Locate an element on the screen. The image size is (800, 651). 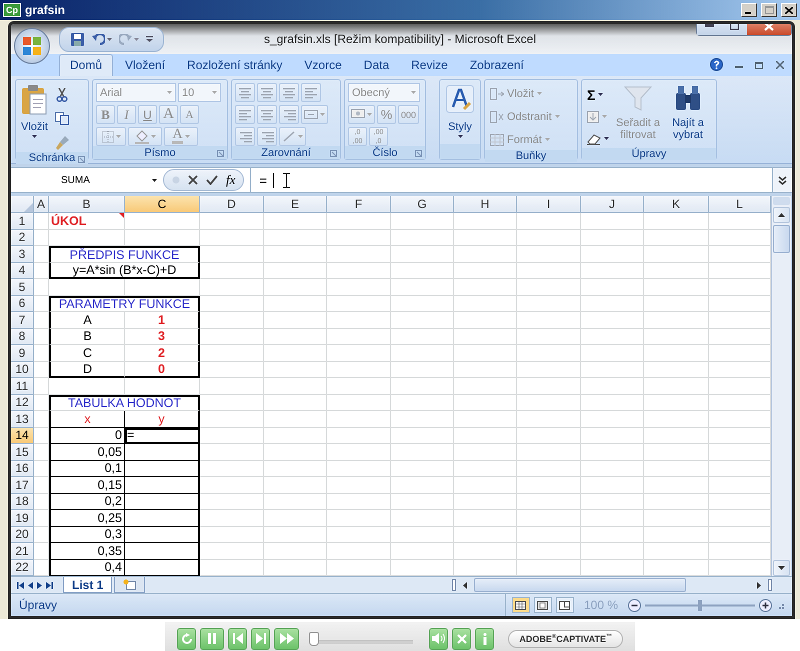
ribbon-tab: Rozložení stránky is located at coordinates (234, 65).